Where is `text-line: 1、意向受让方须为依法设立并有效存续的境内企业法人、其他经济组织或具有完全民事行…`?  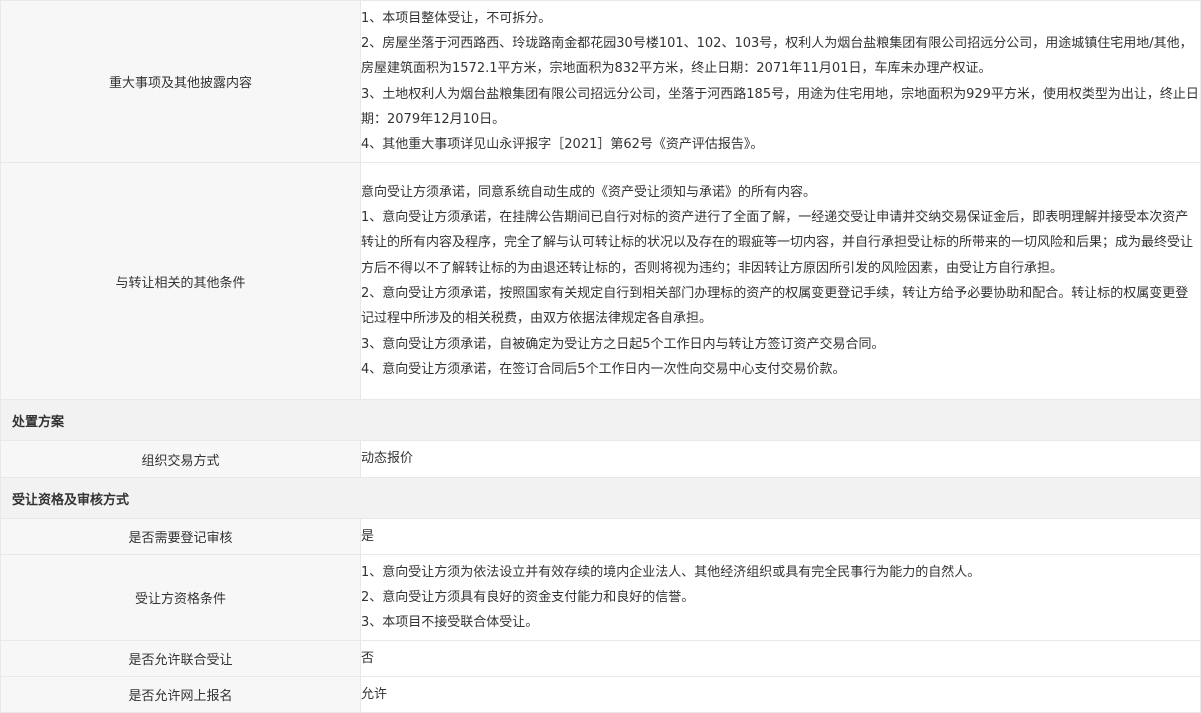 text-line: 1、意向受让方须为依法设立并有效存续的境内企业法人、其他经济组织或具有完全民事行… is located at coordinates (671, 572).